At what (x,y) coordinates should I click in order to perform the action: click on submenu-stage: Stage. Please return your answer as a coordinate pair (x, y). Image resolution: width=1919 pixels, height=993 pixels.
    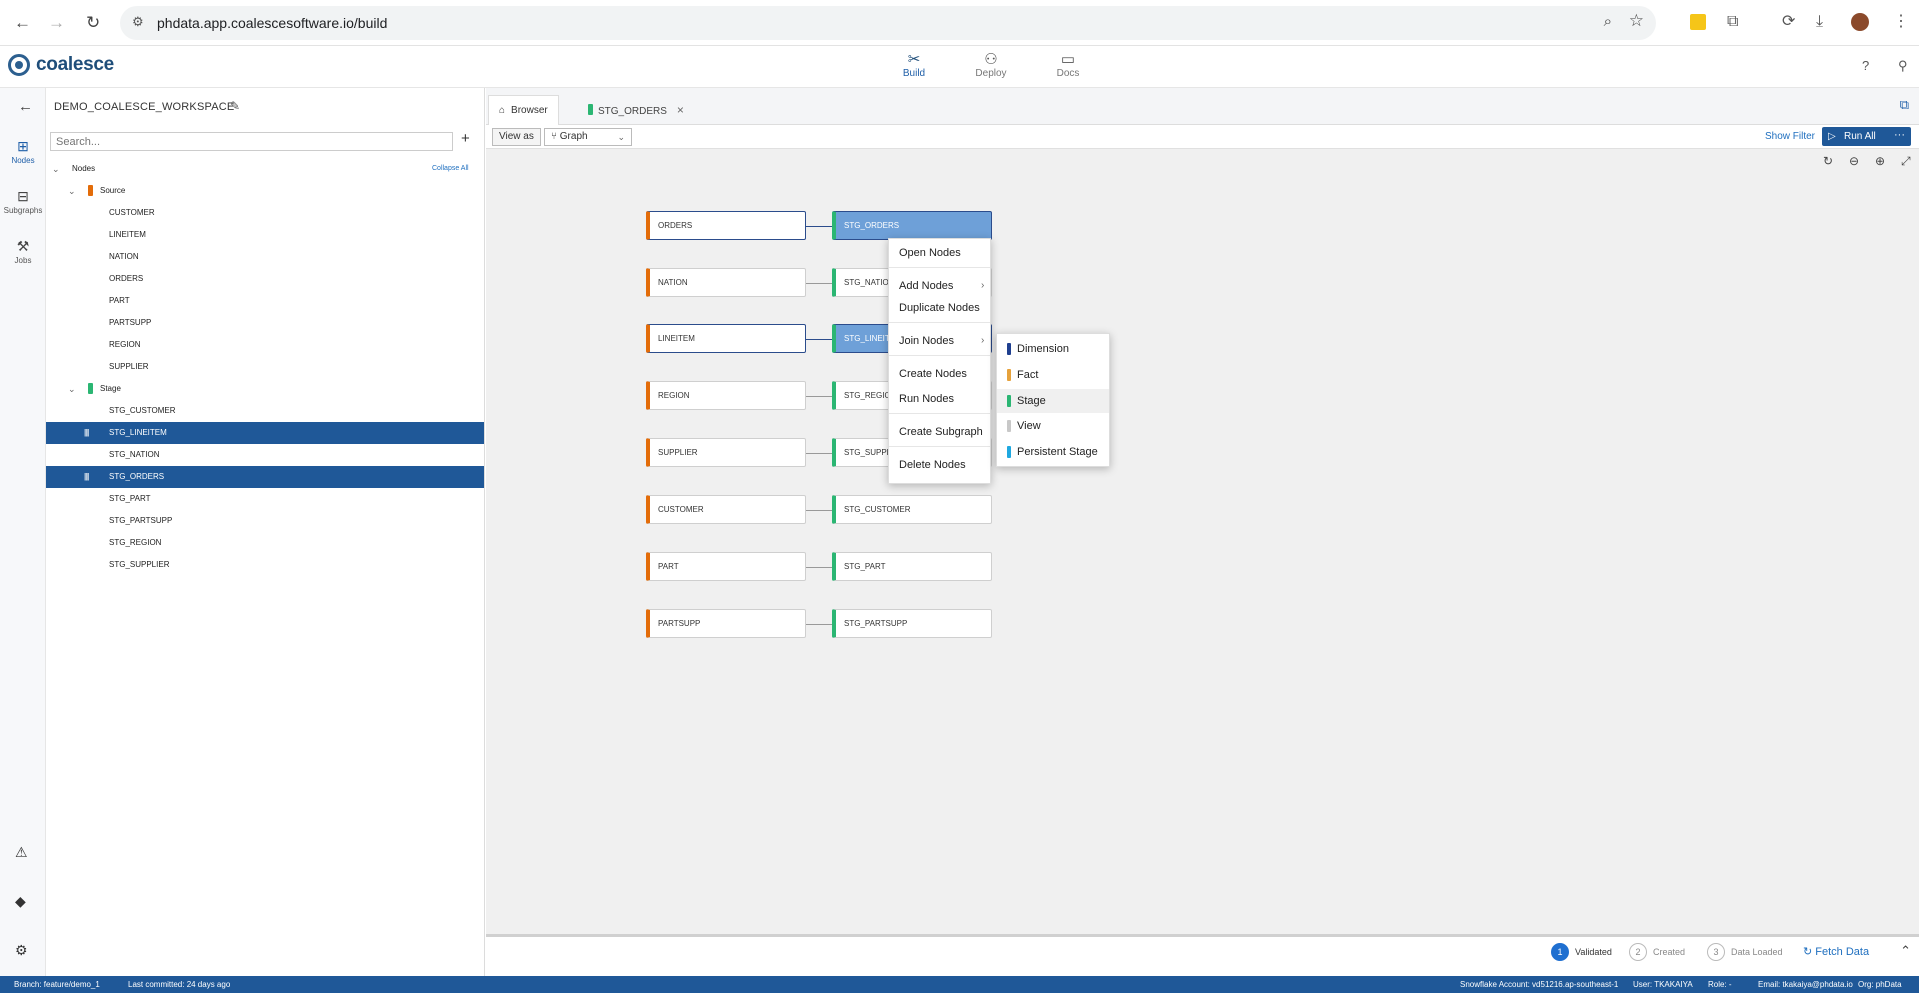
    Looking at the image, I should click on (1053, 401).